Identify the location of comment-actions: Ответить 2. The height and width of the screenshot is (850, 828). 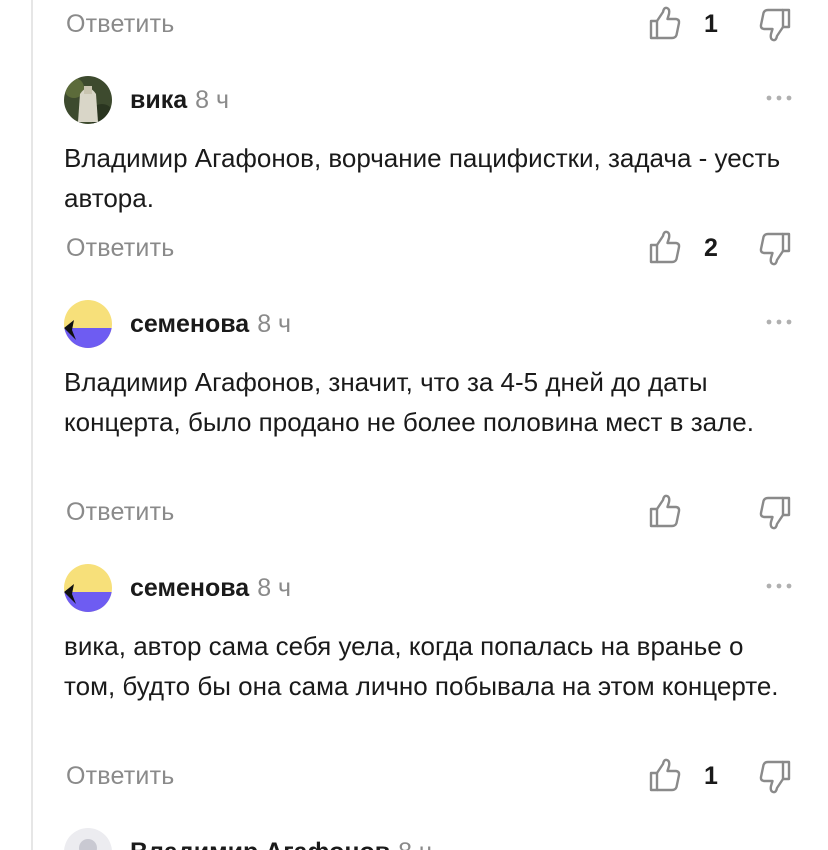
(432, 249).